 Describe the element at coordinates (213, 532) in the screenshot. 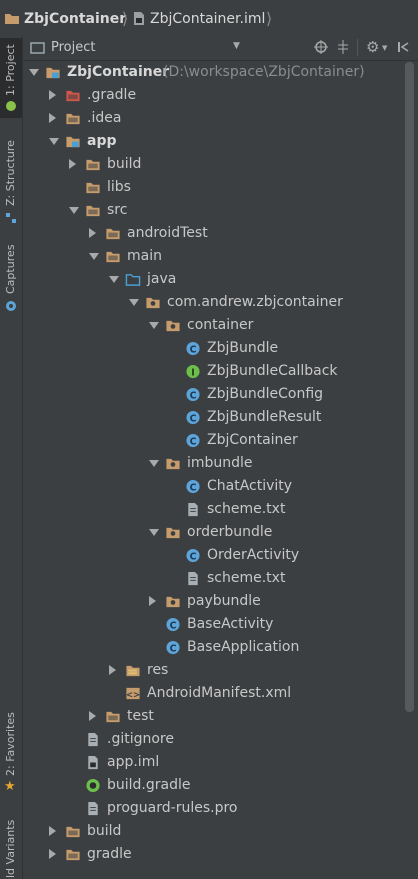

I see `tree-row: orderbundle` at that location.